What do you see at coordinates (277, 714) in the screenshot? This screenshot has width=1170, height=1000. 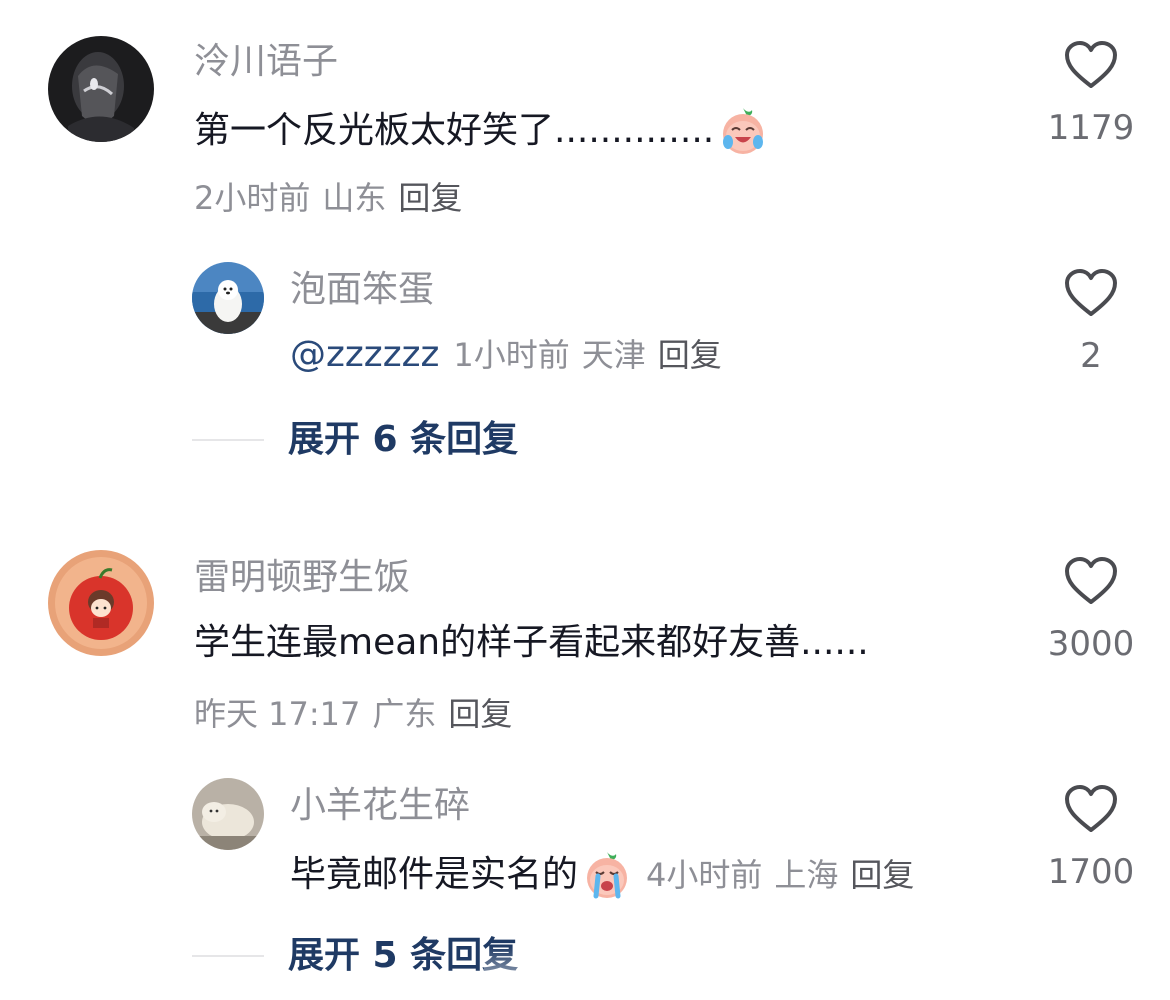 I see `comment-time: 昨天 17:17` at bounding box center [277, 714].